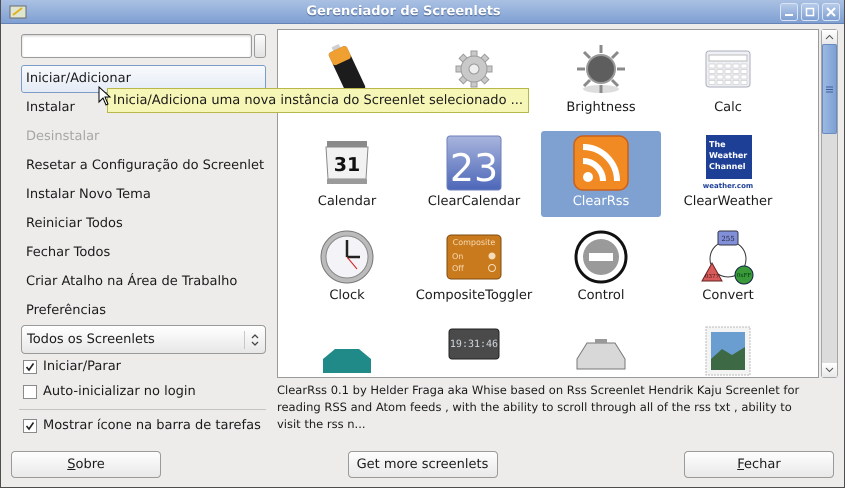 This screenshot has width=845, height=488. Describe the element at coordinates (474, 344) in the screenshot. I see `clock-digits: 19:31:46` at that location.